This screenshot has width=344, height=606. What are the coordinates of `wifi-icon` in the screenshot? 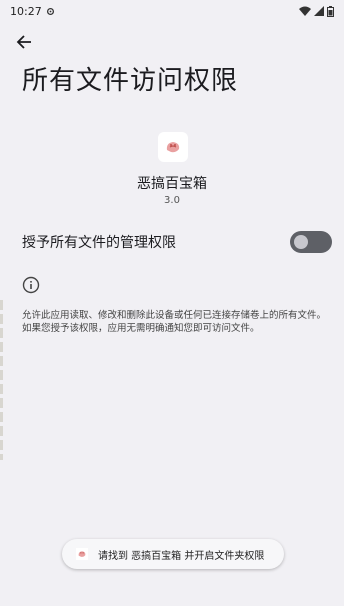 It's located at (305, 11).